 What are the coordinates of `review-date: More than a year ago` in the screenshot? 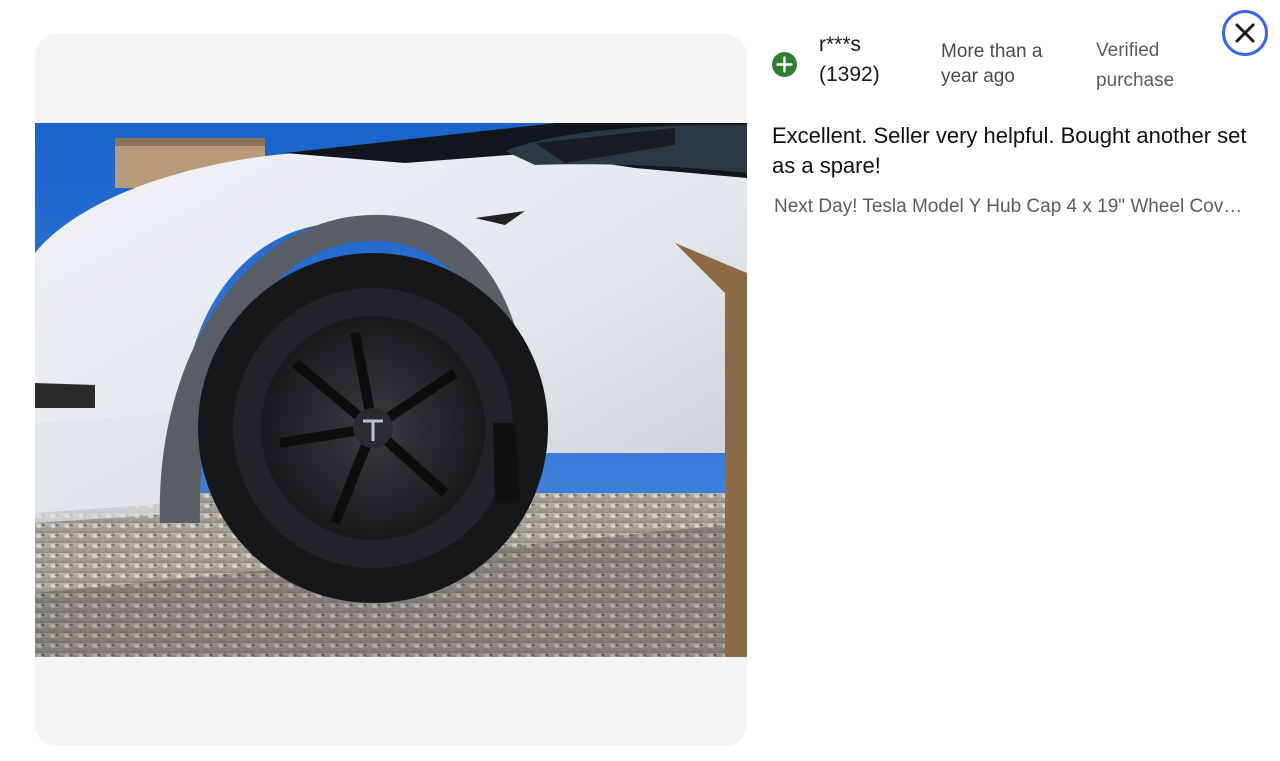 It's located at (992, 64).